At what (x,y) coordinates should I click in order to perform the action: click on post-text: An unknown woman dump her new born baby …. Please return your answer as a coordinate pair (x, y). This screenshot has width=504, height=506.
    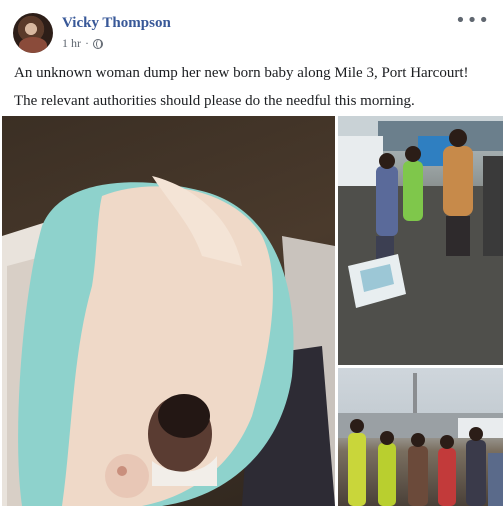
    Looking at the image, I should click on (254, 91).